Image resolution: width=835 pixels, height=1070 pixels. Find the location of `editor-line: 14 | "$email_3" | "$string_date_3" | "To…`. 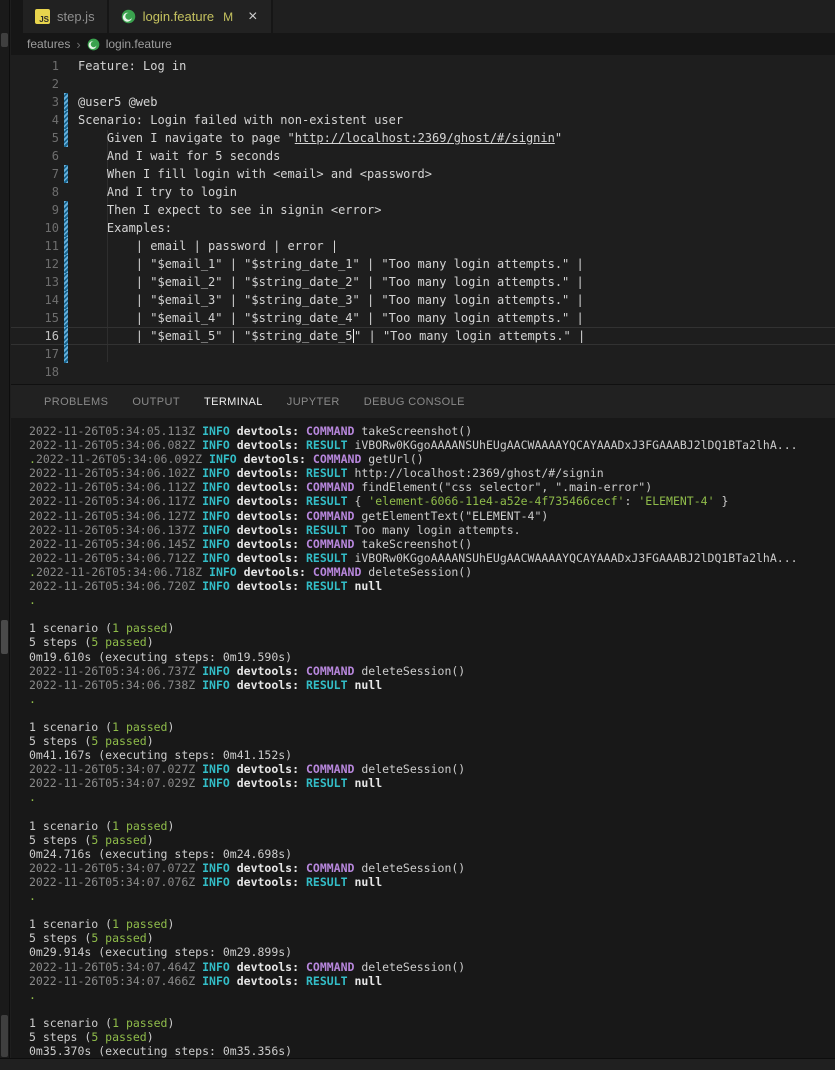

editor-line: 14 | "$email_3" | "$string_date_3" | "To… is located at coordinates (423, 300).